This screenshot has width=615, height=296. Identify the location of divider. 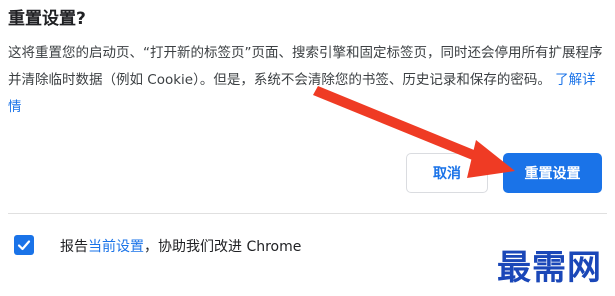
(307, 213).